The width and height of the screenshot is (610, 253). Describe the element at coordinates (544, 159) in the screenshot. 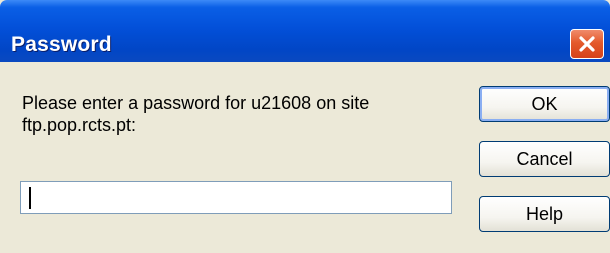

I see `cancel-button: Cancel` at that location.